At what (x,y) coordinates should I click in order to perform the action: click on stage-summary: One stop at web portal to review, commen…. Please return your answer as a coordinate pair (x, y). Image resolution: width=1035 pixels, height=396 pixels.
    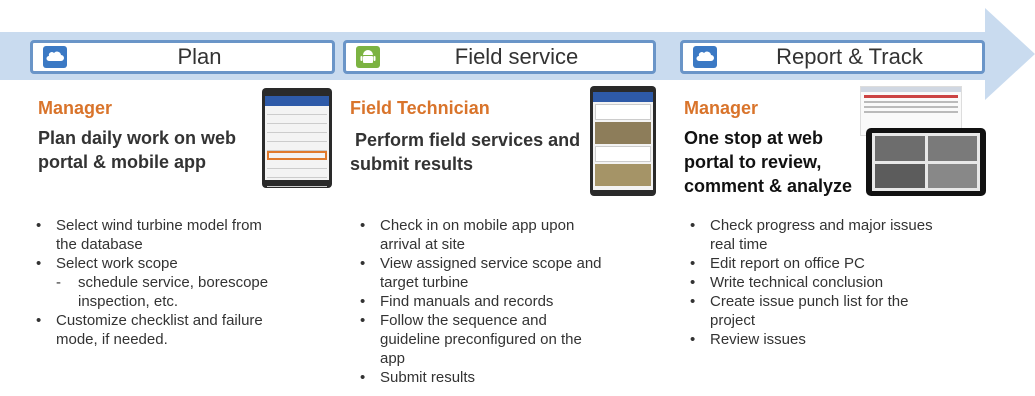
    Looking at the image, I should click on (768, 162).